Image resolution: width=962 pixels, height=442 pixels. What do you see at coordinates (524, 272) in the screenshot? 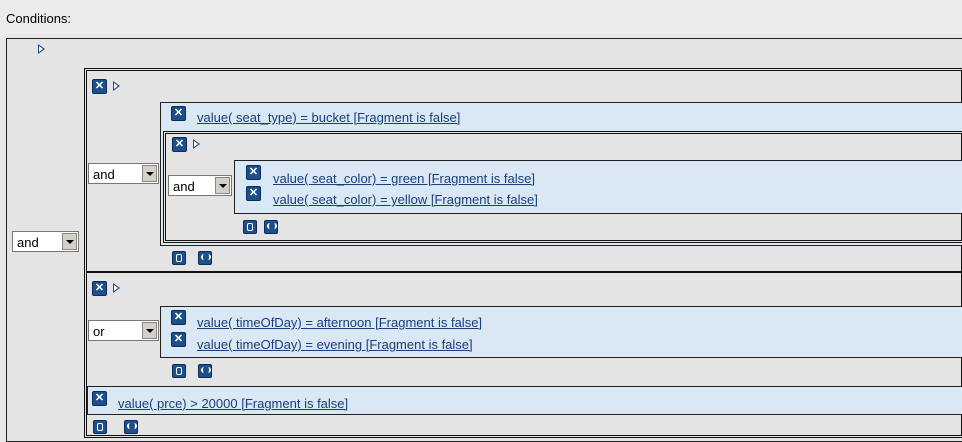
I see `group-divider` at bounding box center [524, 272].